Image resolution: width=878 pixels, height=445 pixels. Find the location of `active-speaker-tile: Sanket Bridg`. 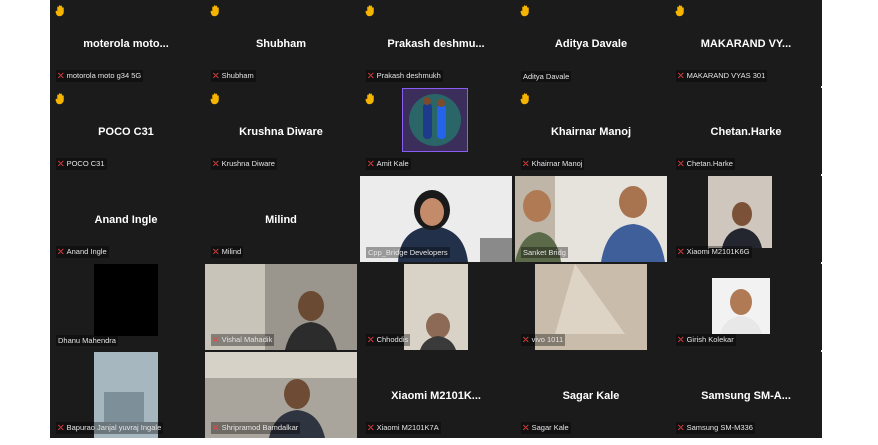

active-speaker-tile: Sanket Bridg is located at coordinates (591, 219).